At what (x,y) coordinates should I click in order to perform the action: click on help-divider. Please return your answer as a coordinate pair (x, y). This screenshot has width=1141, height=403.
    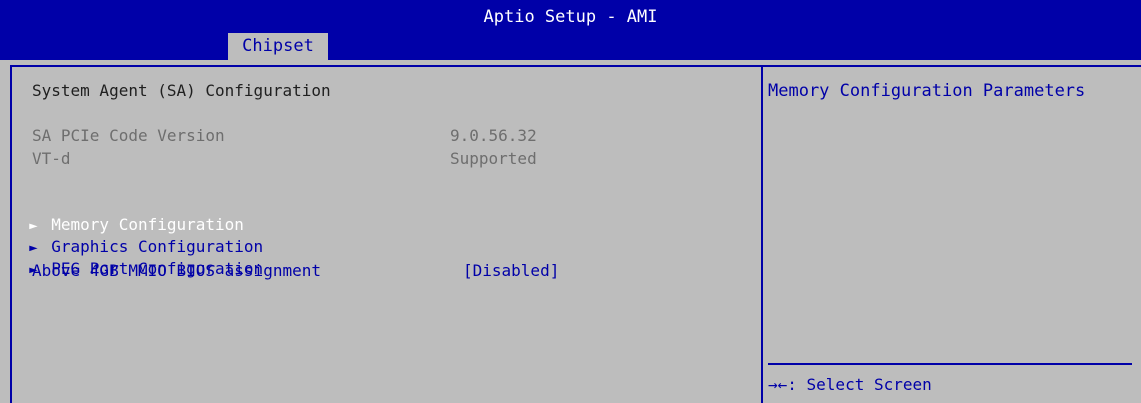
    Looking at the image, I should click on (950, 364).